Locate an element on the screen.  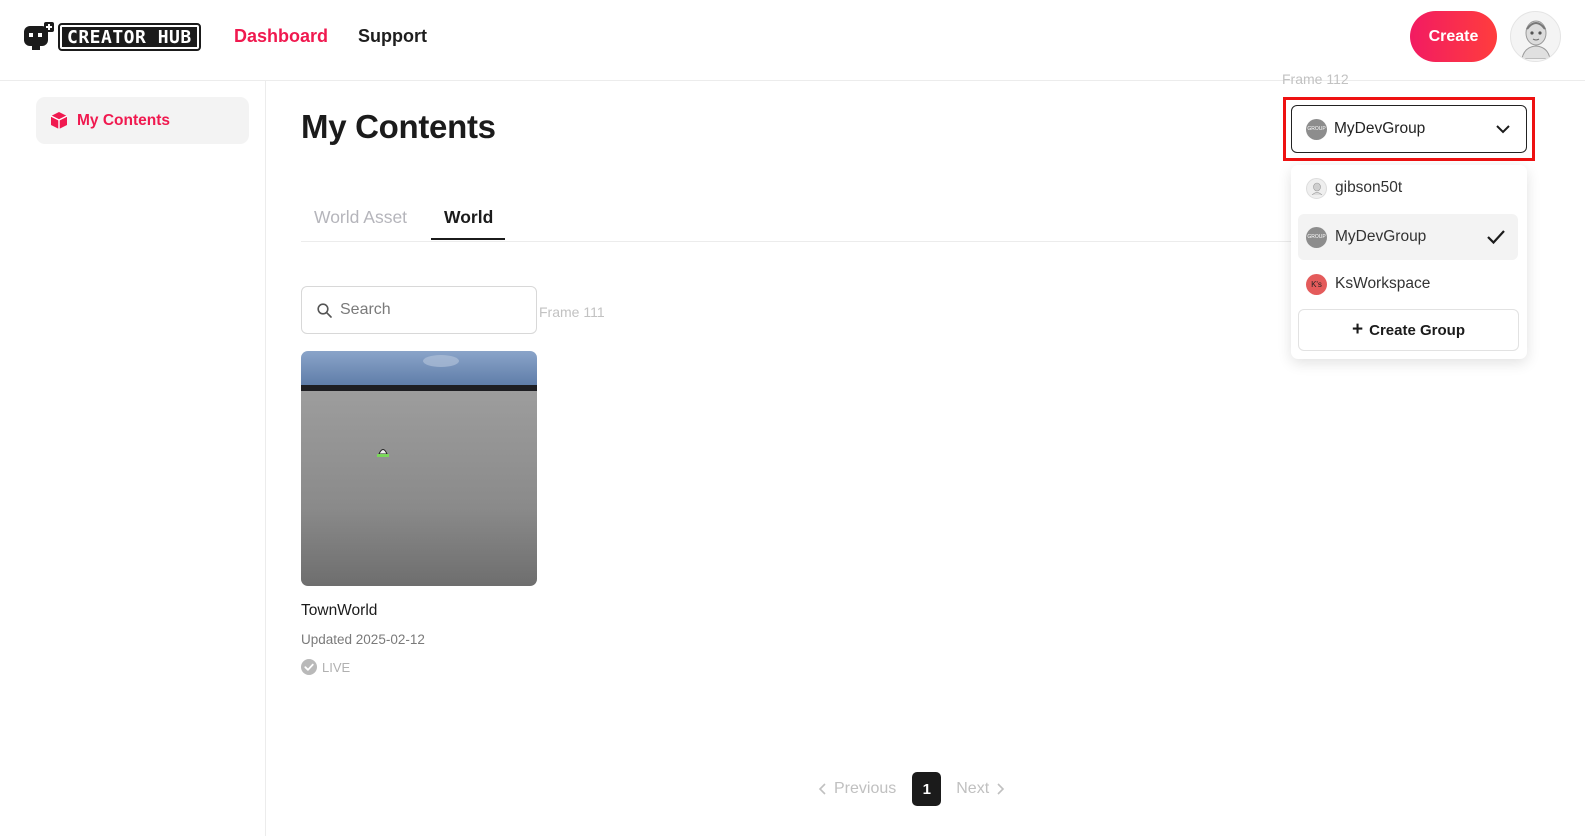
frame-label: Frame 112 is located at coordinates (1315, 79).